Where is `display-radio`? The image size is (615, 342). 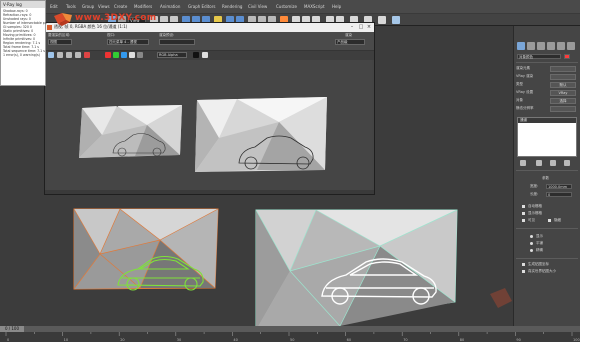
display-radio is located at coordinates (531, 236).